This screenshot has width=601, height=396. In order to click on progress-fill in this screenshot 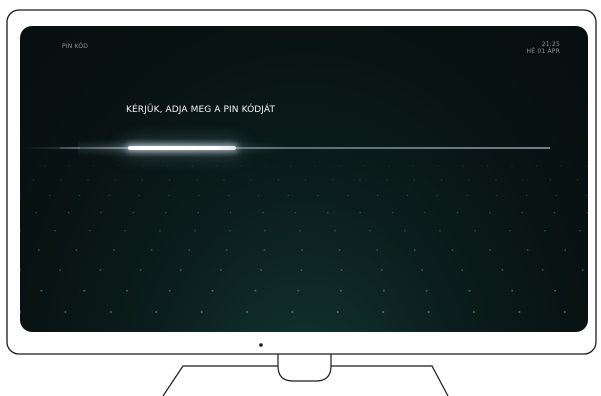, I will do `click(182, 148)`.